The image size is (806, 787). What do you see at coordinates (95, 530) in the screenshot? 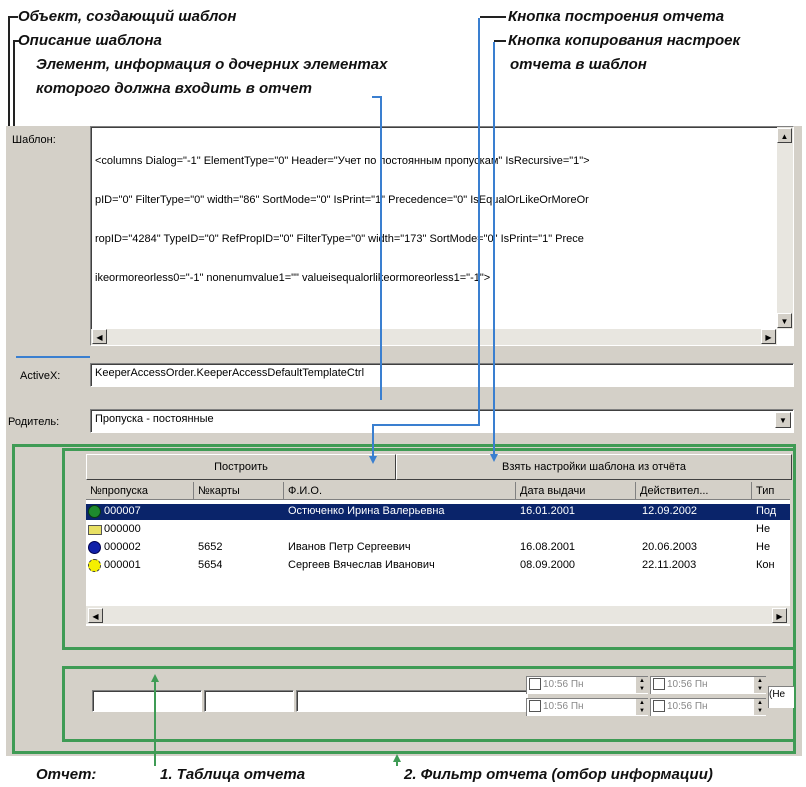
I see `folder-icon` at bounding box center [95, 530].